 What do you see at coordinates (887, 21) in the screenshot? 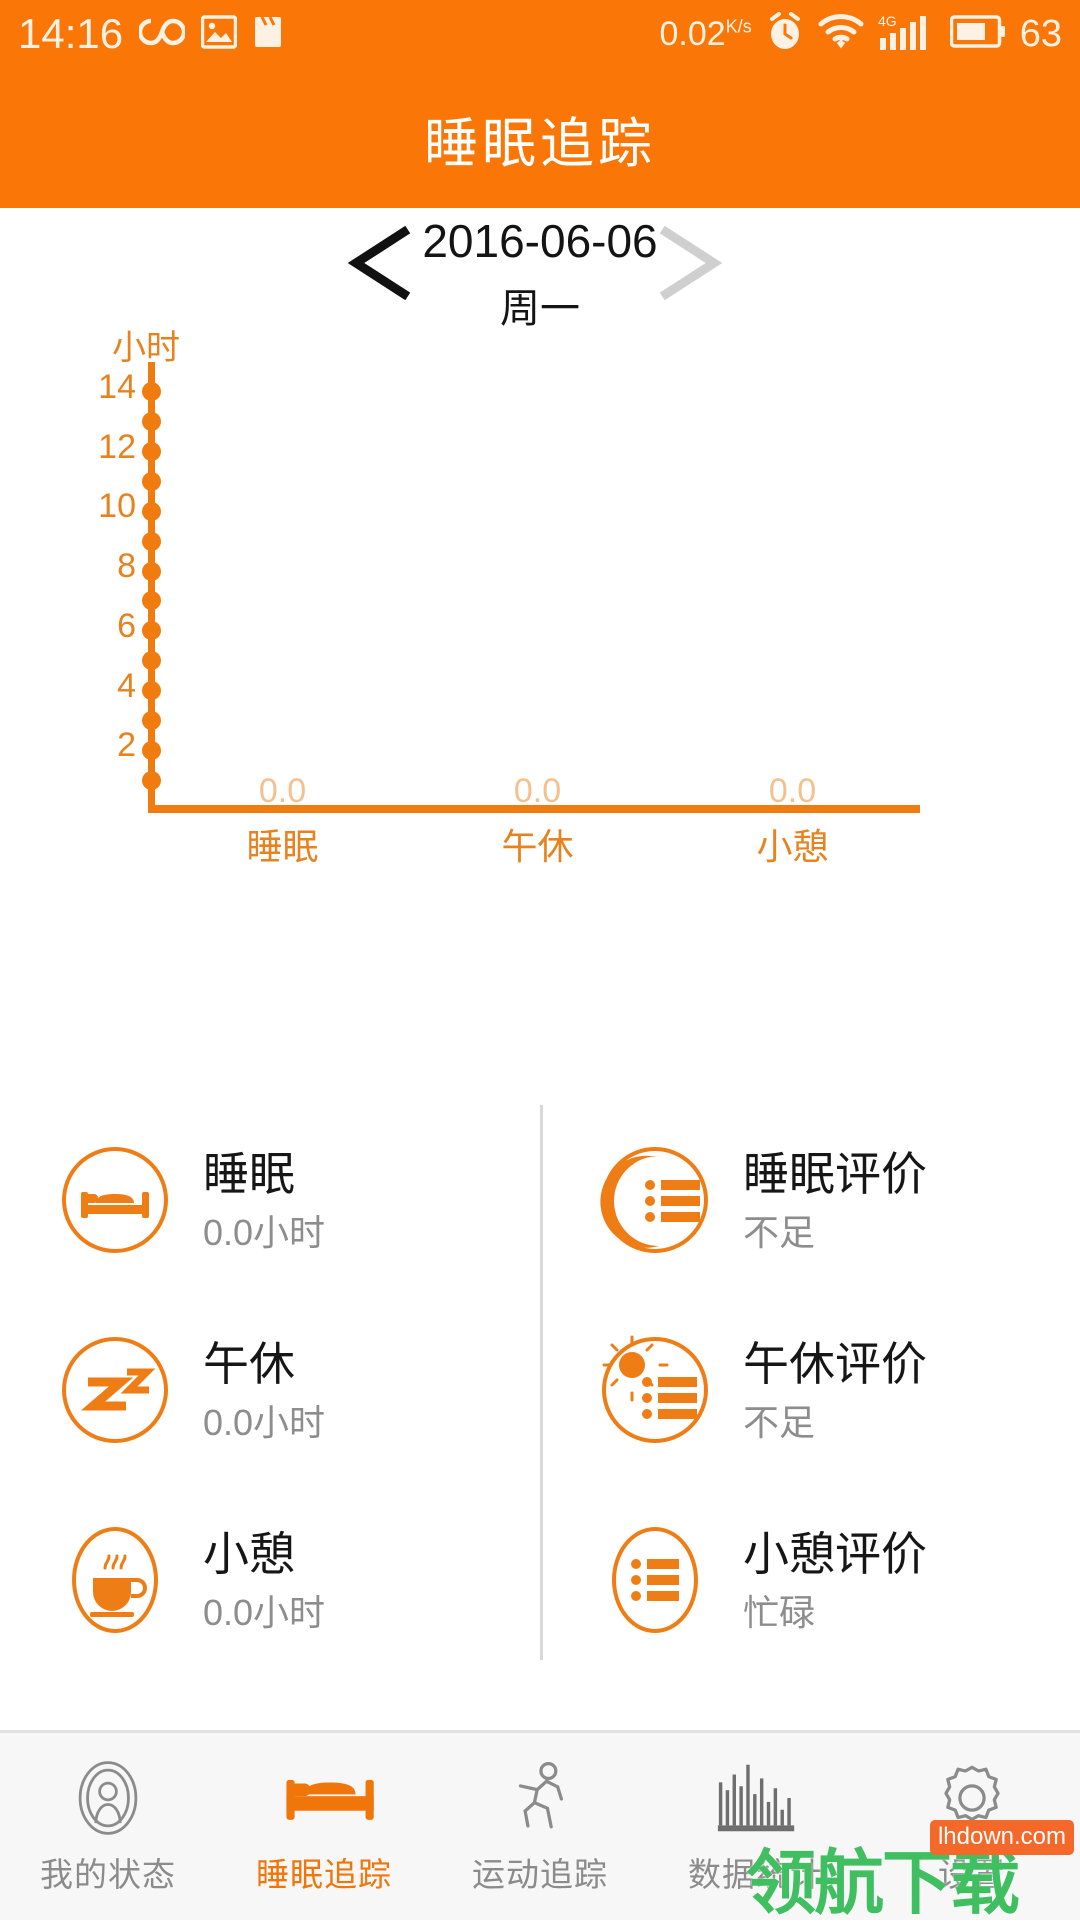
I see `svg-text: 4G` at bounding box center [887, 21].